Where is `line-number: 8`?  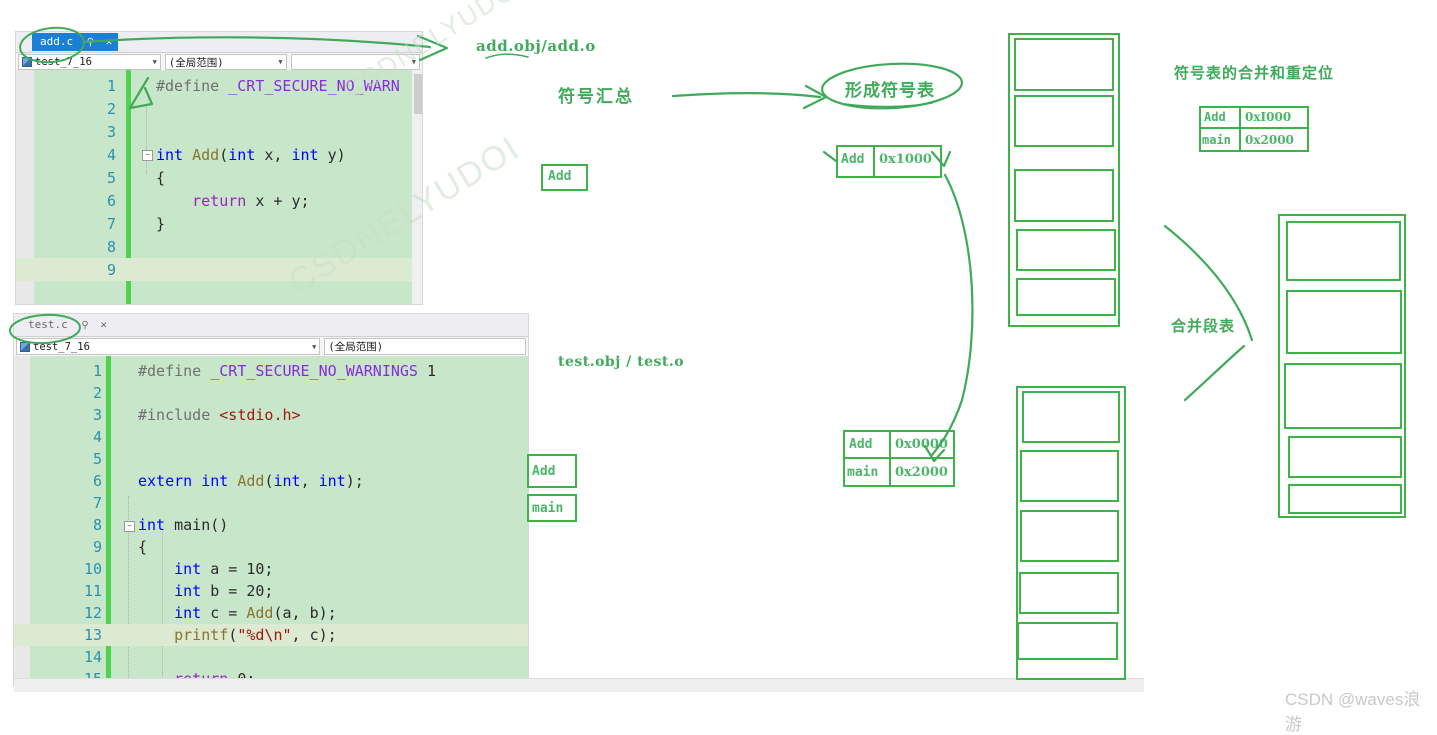
line-number: 8 is located at coordinates (111, 246).